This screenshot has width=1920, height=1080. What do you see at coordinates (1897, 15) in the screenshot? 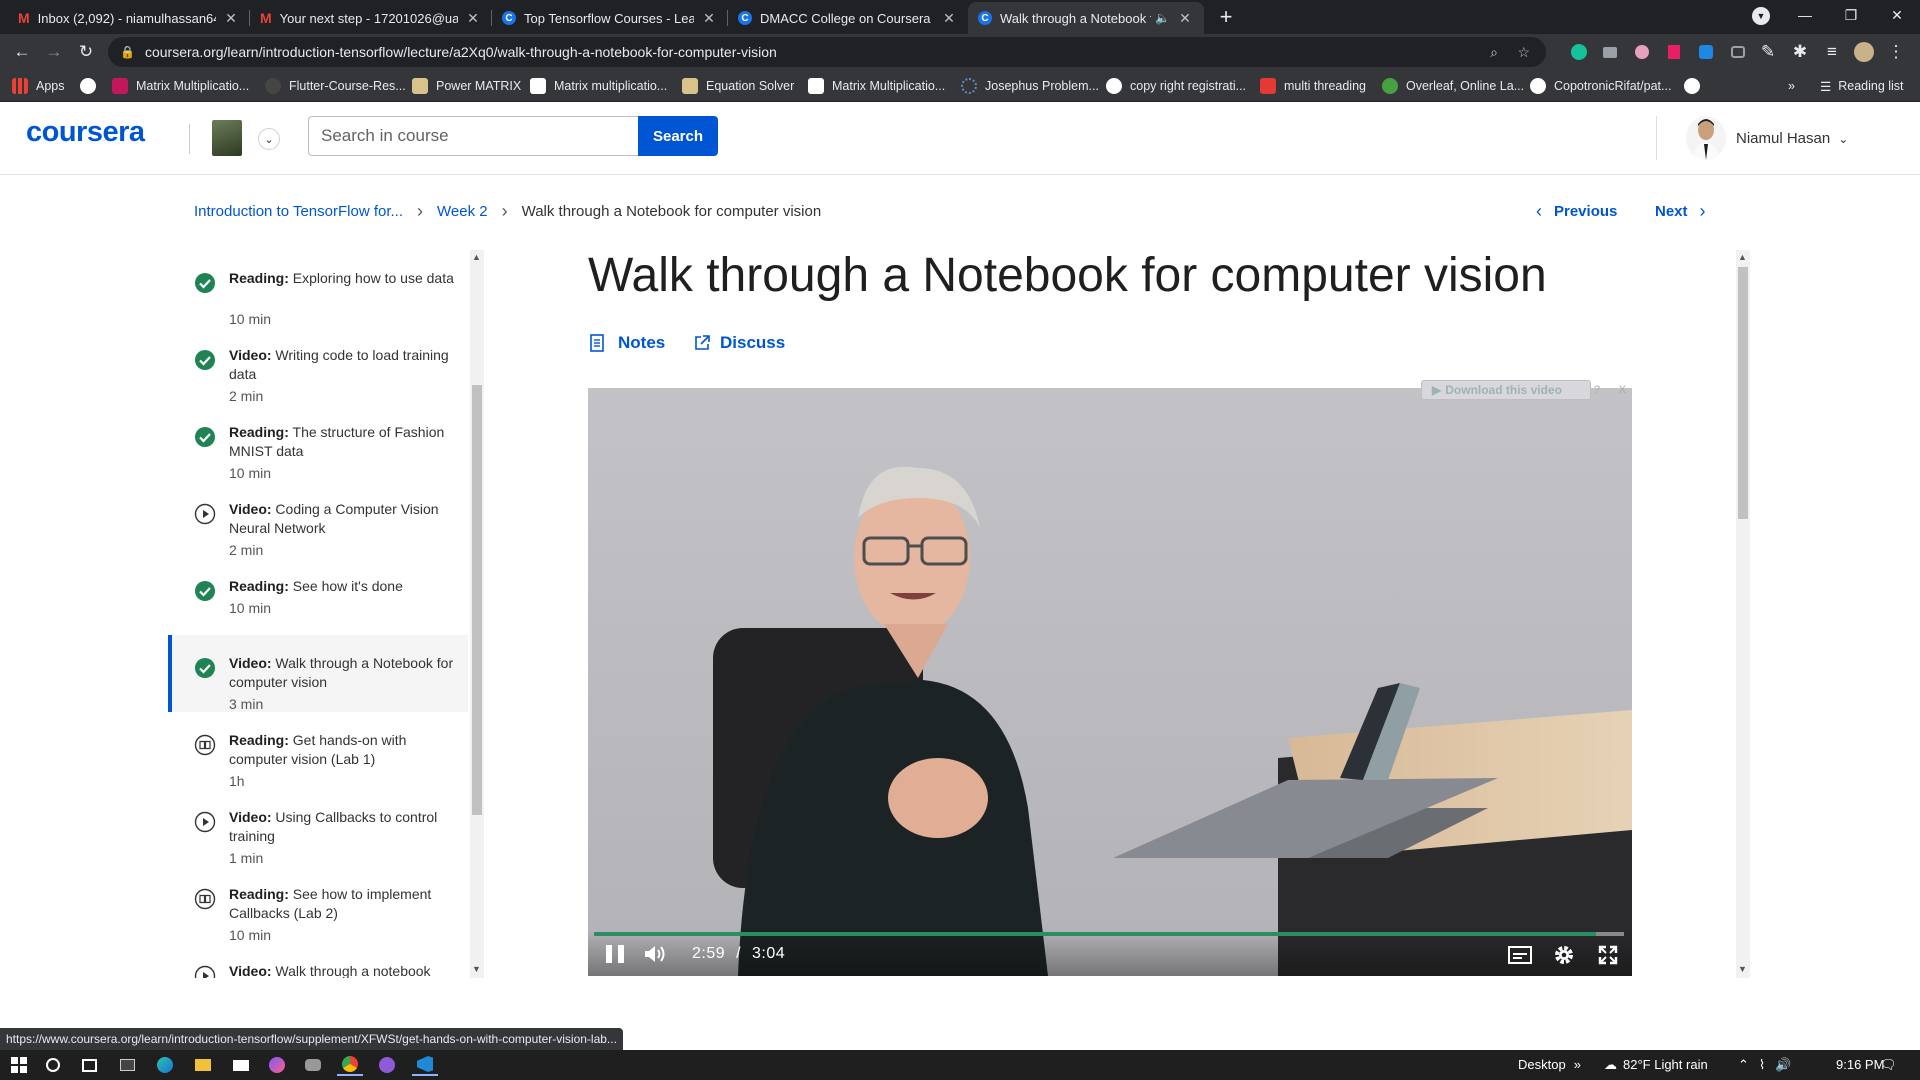
I see `close-window-icon: ✕` at bounding box center [1897, 15].